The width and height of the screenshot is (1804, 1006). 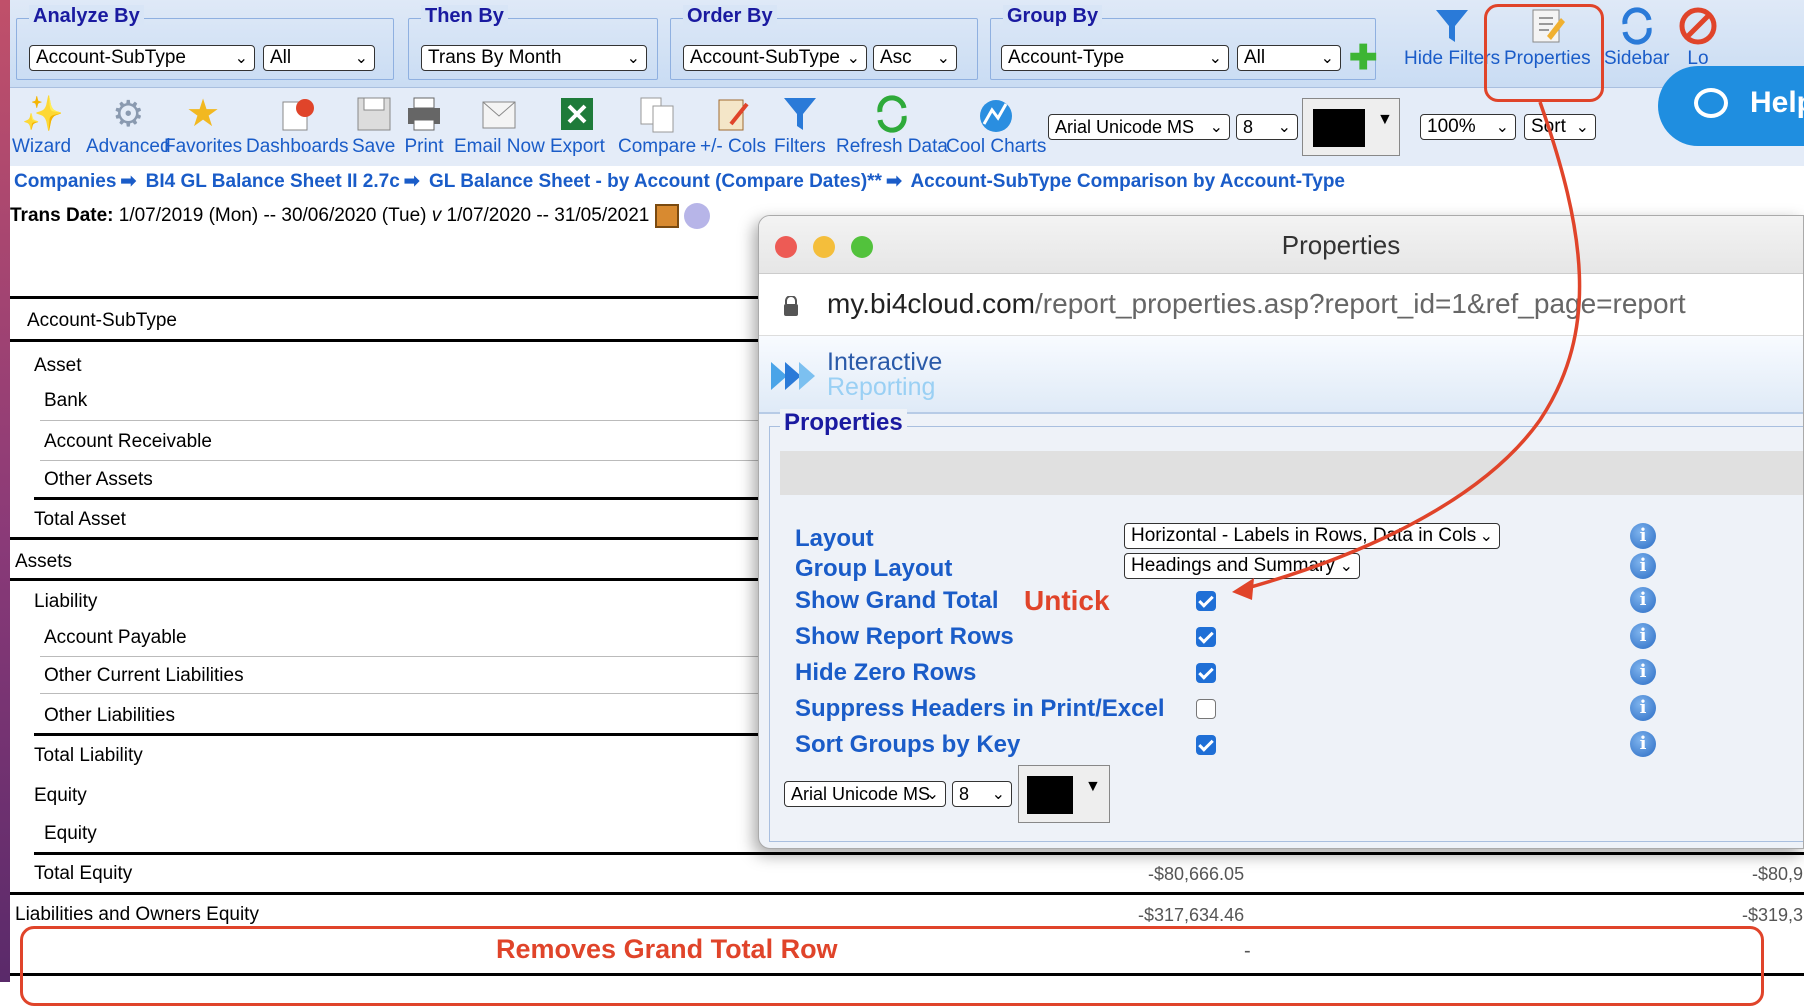 I want to click on sidebar-button: Sidebar, so click(x=1637, y=38).